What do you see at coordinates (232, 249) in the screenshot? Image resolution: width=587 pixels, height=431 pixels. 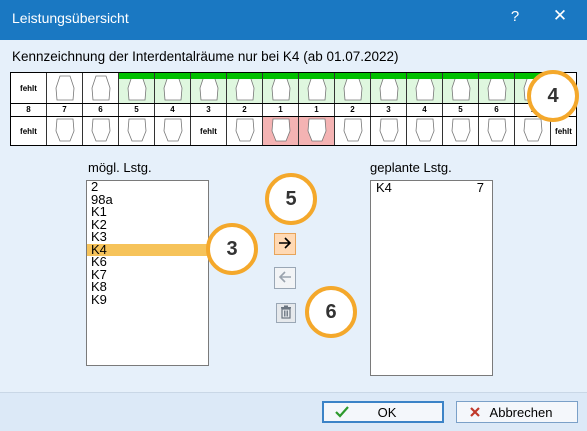 I see `callout-3: 3` at bounding box center [232, 249].